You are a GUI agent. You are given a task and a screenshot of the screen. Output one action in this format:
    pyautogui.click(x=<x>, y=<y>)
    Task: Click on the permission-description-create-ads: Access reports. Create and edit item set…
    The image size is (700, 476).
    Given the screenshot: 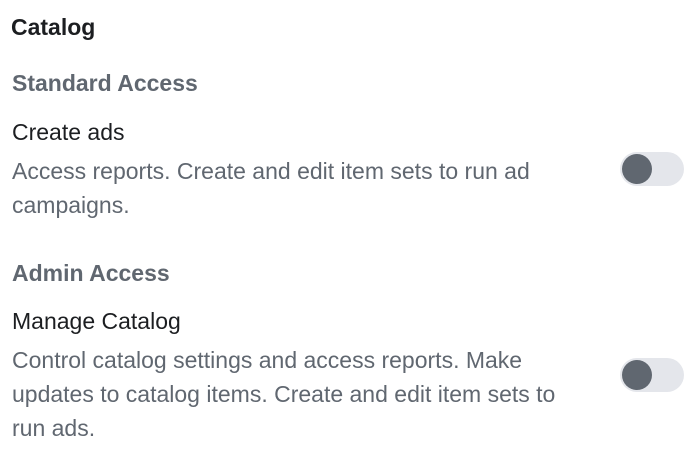 What is the action you would take?
    pyautogui.click(x=271, y=188)
    